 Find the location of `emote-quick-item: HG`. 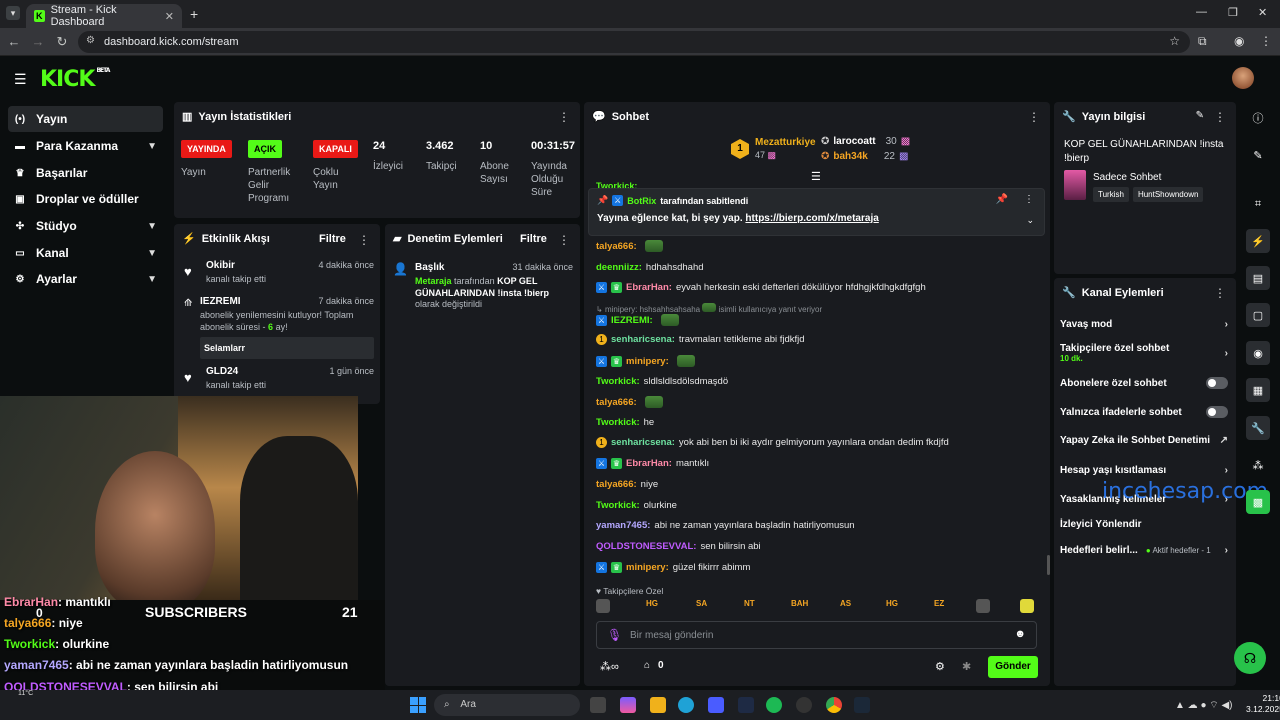

emote-quick-item: HG is located at coordinates (892, 603).